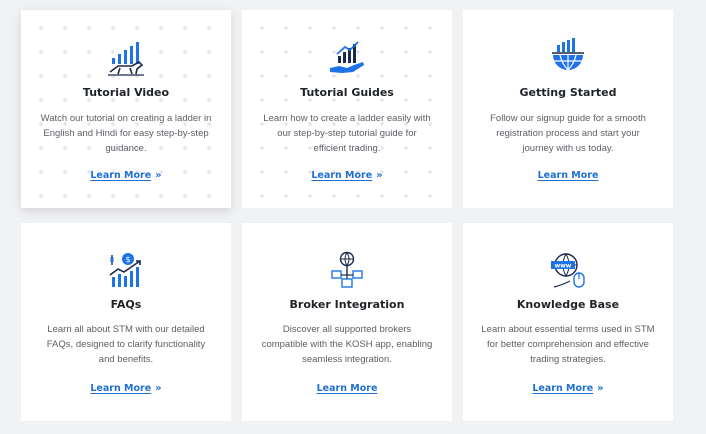 The width and height of the screenshot is (706, 434). I want to click on card-title: Getting Started, so click(568, 92).